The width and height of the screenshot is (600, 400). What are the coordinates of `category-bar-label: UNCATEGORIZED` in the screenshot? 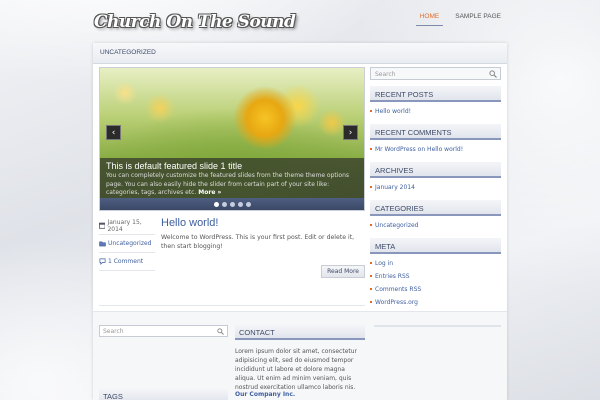 It's located at (128, 52).